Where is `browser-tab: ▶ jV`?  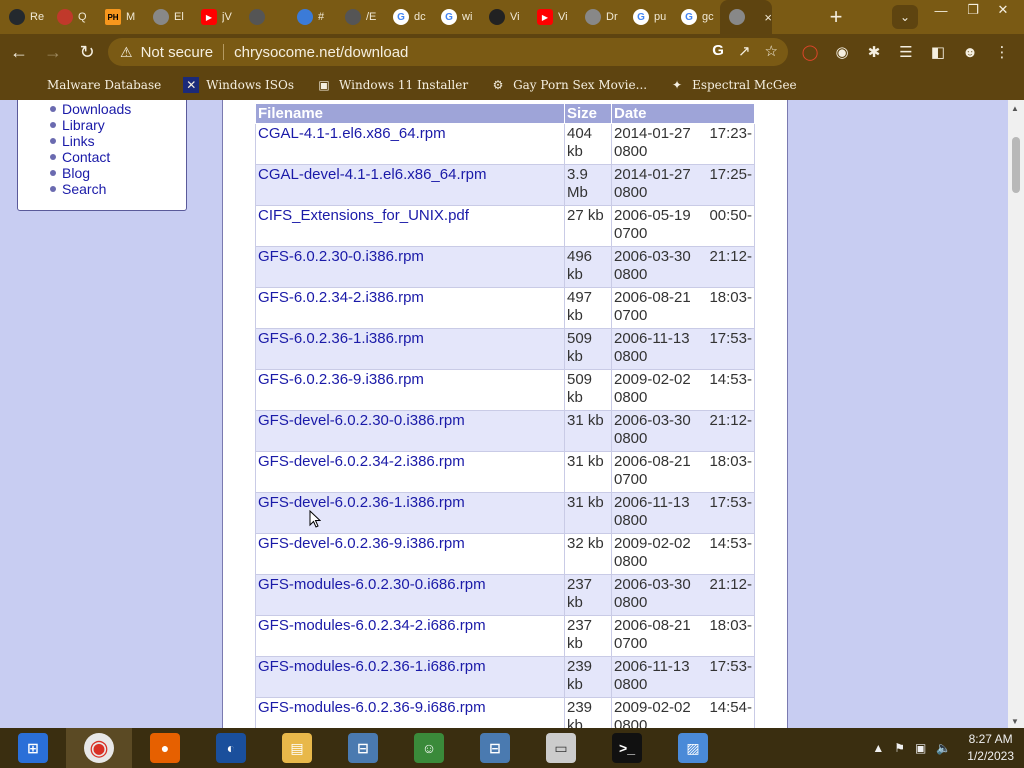 browser-tab: ▶ jV is located at coordinates (216, 17).